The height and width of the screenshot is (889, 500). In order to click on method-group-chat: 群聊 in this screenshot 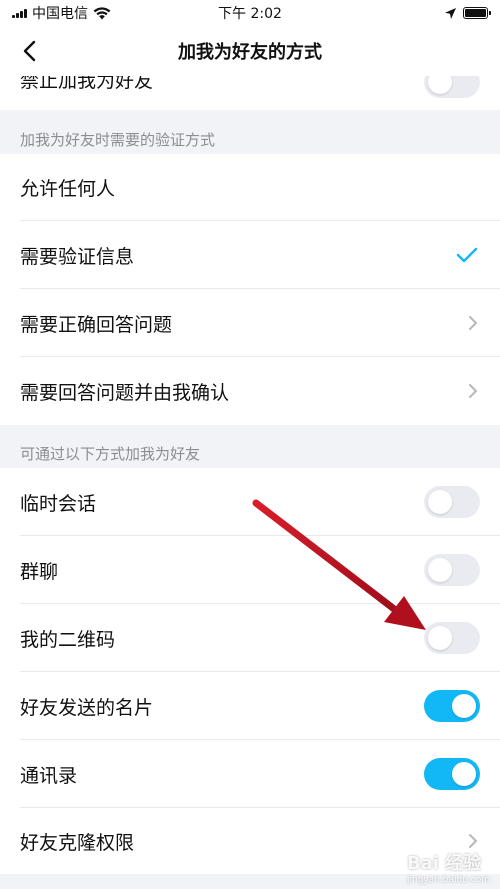, I will do `click(250, 570)`.